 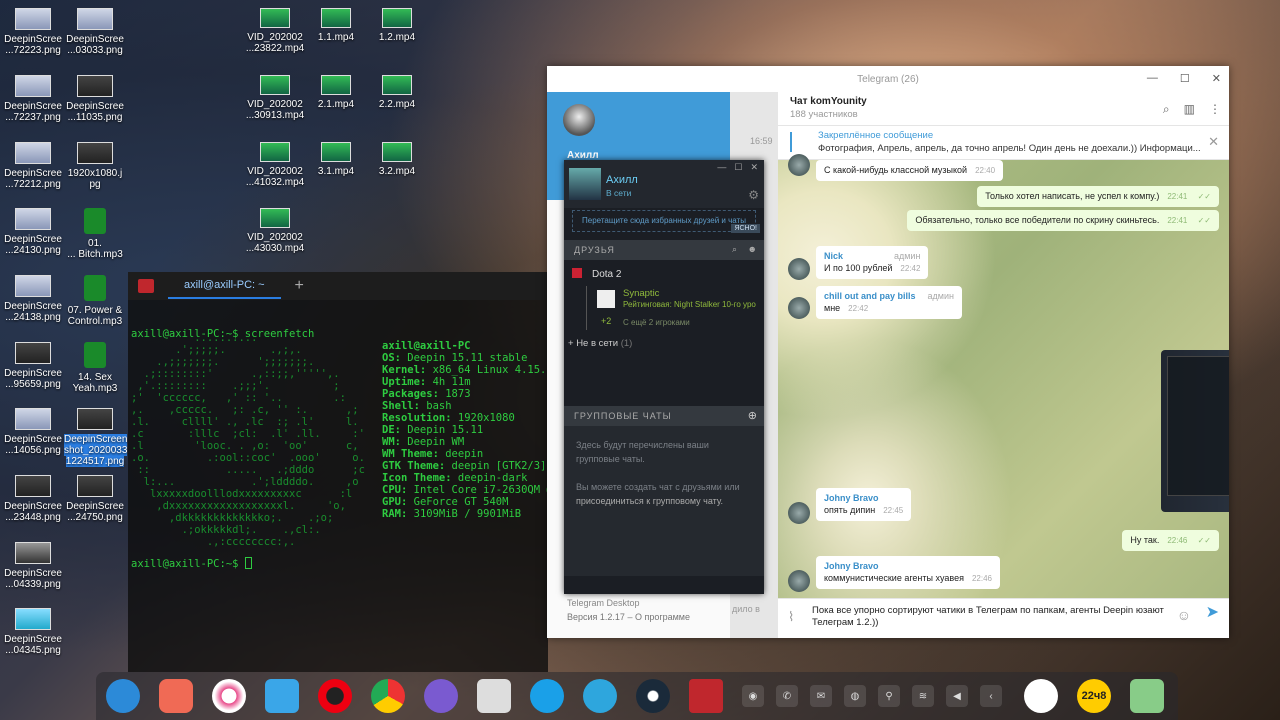 What do you see at coordinates (910, 170) in the screenshot?
I see `chat-message: С какой-нибудь классной музыкой 22:40` at bounding box center [910, 170].